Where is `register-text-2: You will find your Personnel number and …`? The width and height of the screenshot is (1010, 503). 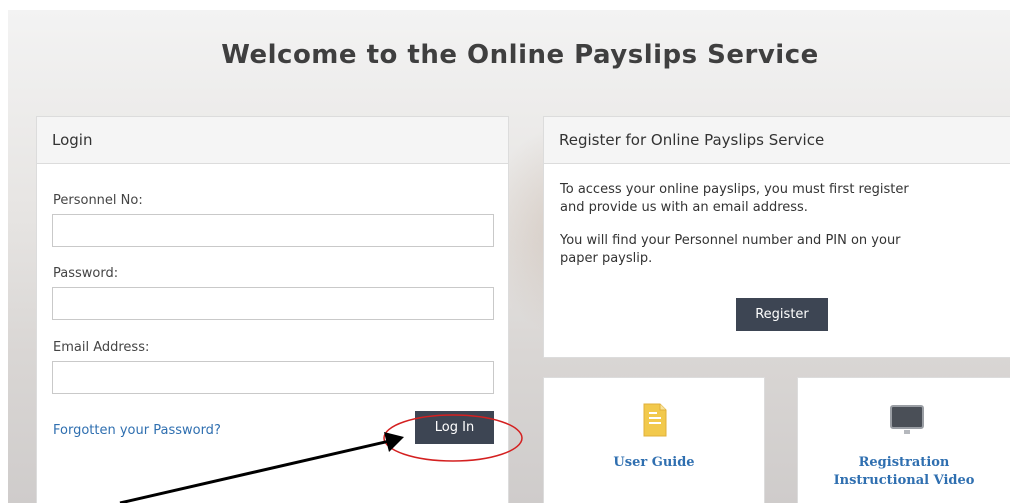
register-text-2: You will find your Personnel number and … is located at coordinates (780, 250).